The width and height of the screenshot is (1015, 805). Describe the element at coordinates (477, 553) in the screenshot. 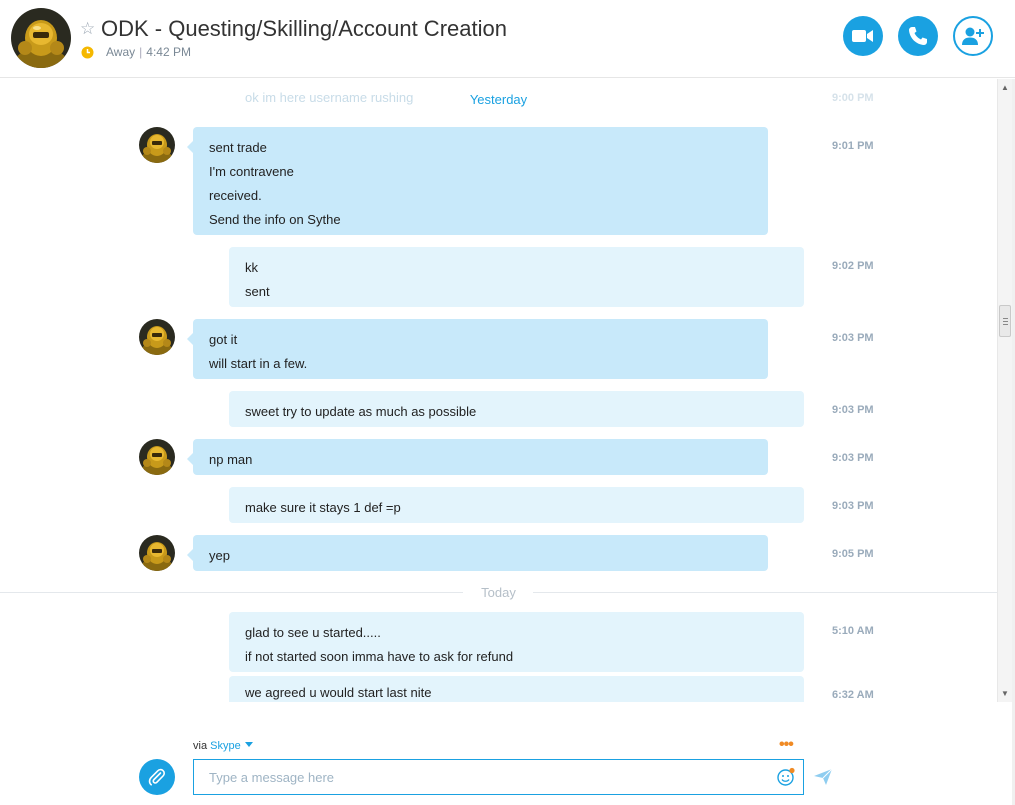

I see `incoming-message: yep` at that location.